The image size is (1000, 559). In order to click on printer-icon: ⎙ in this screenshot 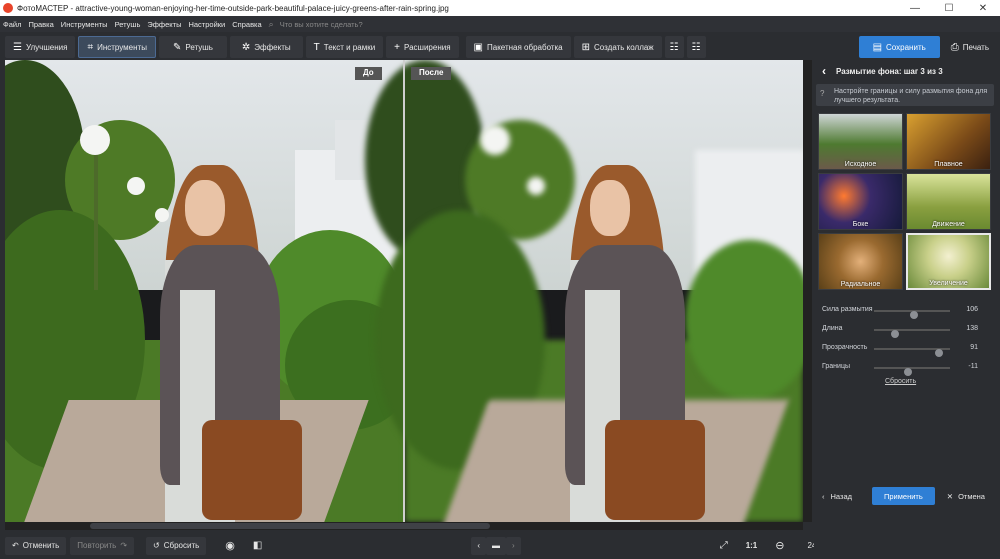, I will do `click(954, 47)`.